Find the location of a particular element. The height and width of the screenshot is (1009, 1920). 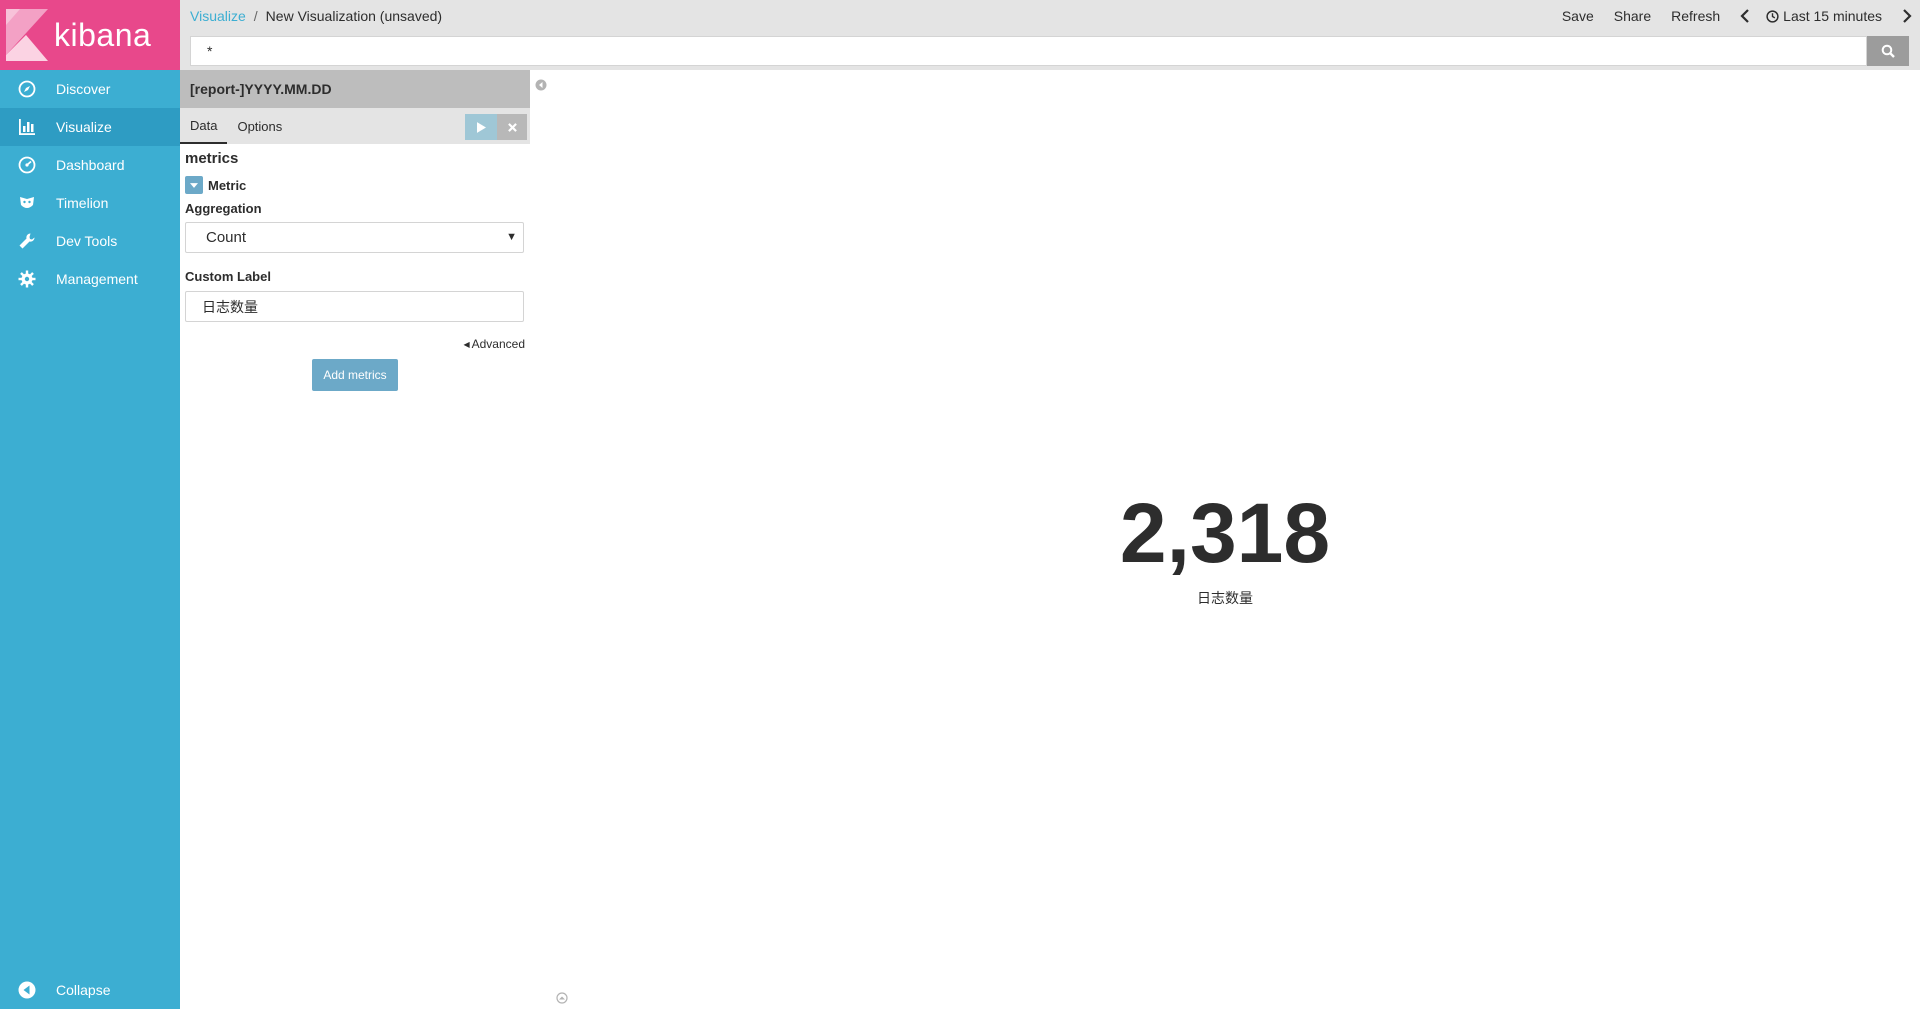

sidebar-item-discover: Discover is located at coordinates (90, 89).